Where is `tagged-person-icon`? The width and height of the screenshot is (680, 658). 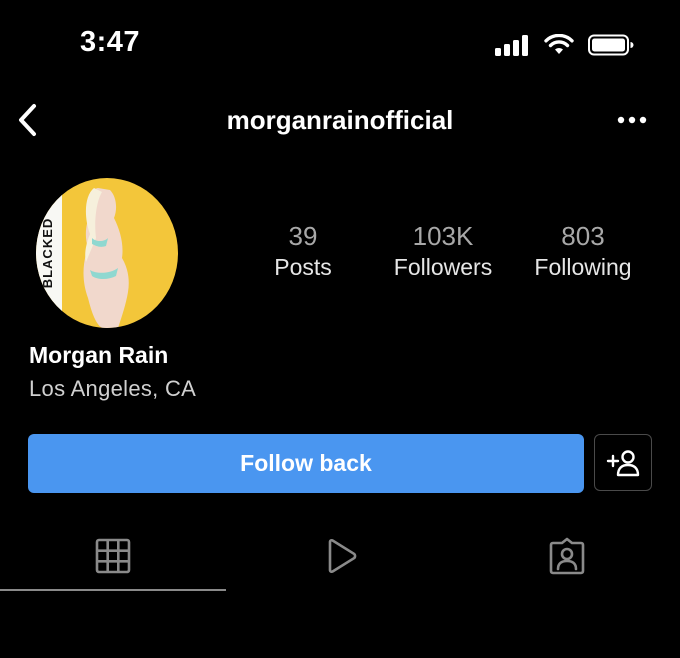
tagged-person-icon is located at coordinates (567, 556).